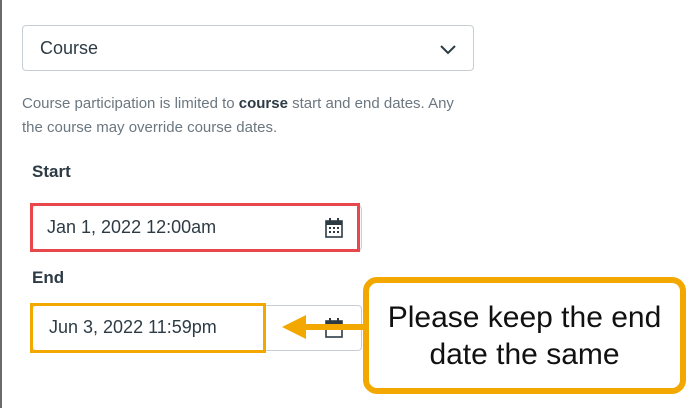  What do you see at coordinates (323, 327) in the screenshot?
I see `arrow-left-icon` at bounding box center [323, 327].